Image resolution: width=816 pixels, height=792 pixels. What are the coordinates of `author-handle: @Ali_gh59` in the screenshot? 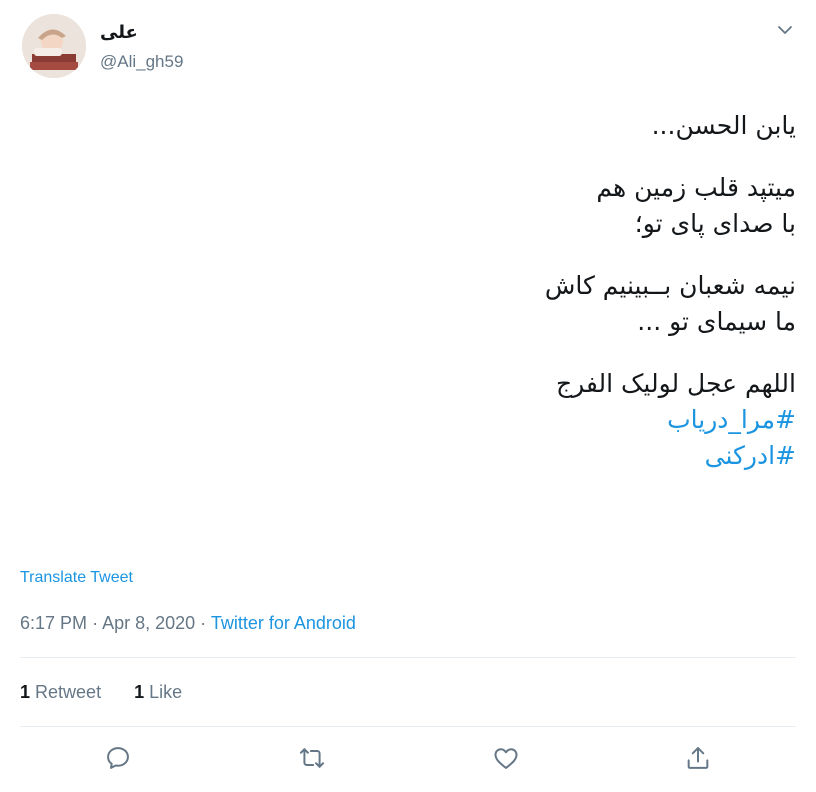 It's located at (141, 62).